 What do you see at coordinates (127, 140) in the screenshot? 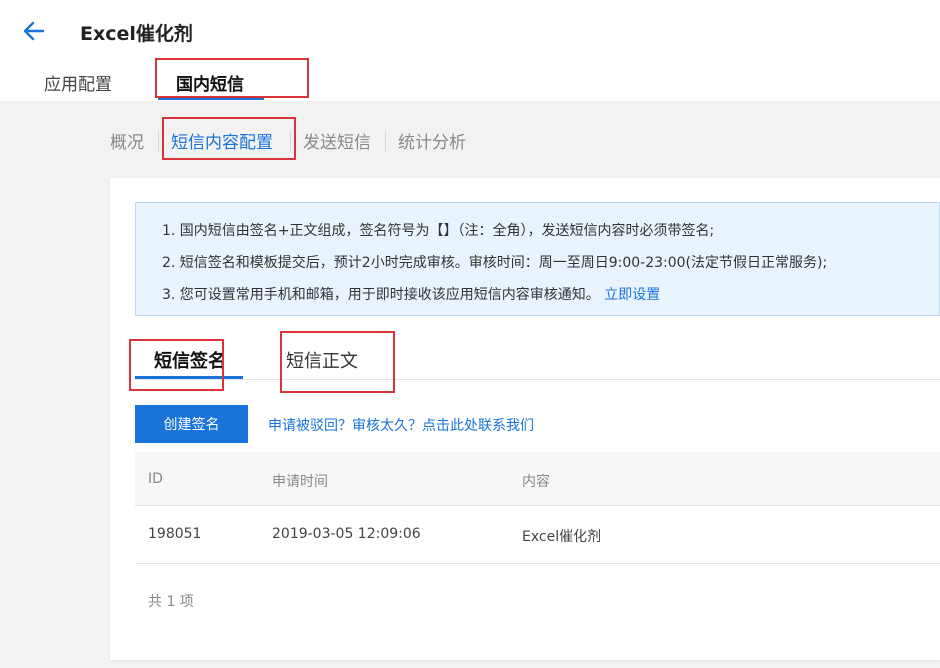
I see `subnav-overview: 概况` at bounding box center [127, 140].